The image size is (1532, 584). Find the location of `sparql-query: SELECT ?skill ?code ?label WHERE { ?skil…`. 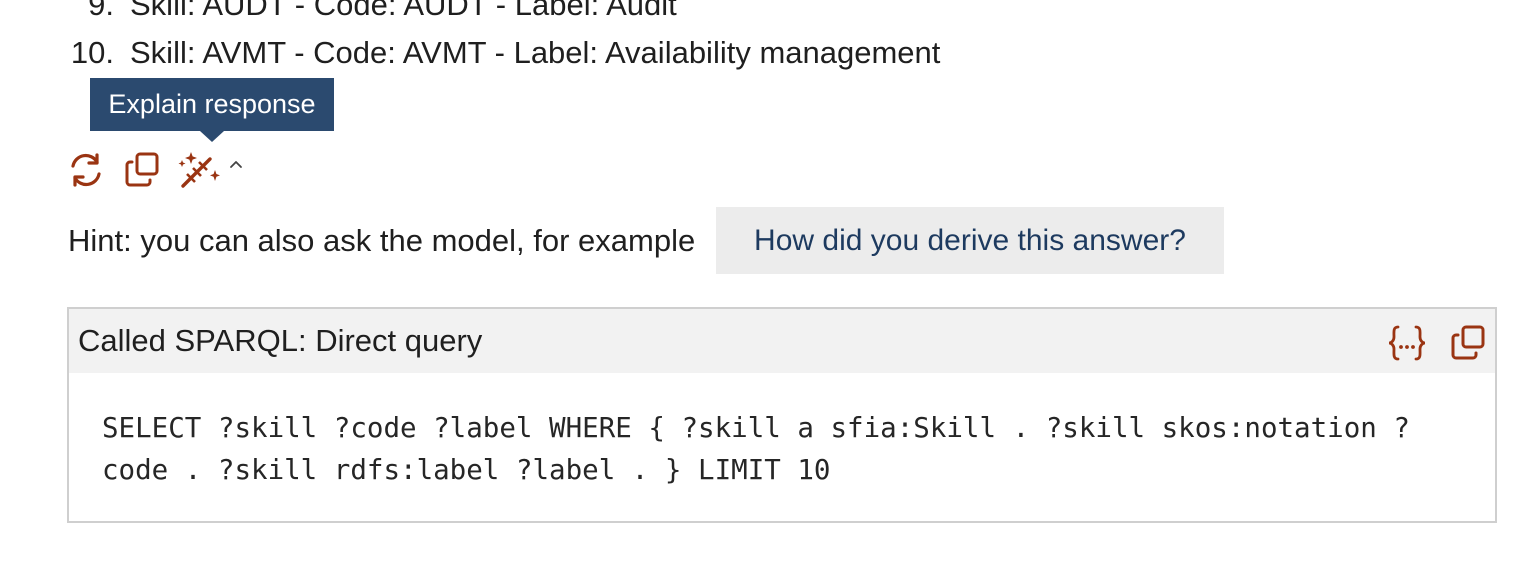

sparql-query: SELECT ?skill ?code ?label WHERE { ?skil… is located at coordinates (756, 449).